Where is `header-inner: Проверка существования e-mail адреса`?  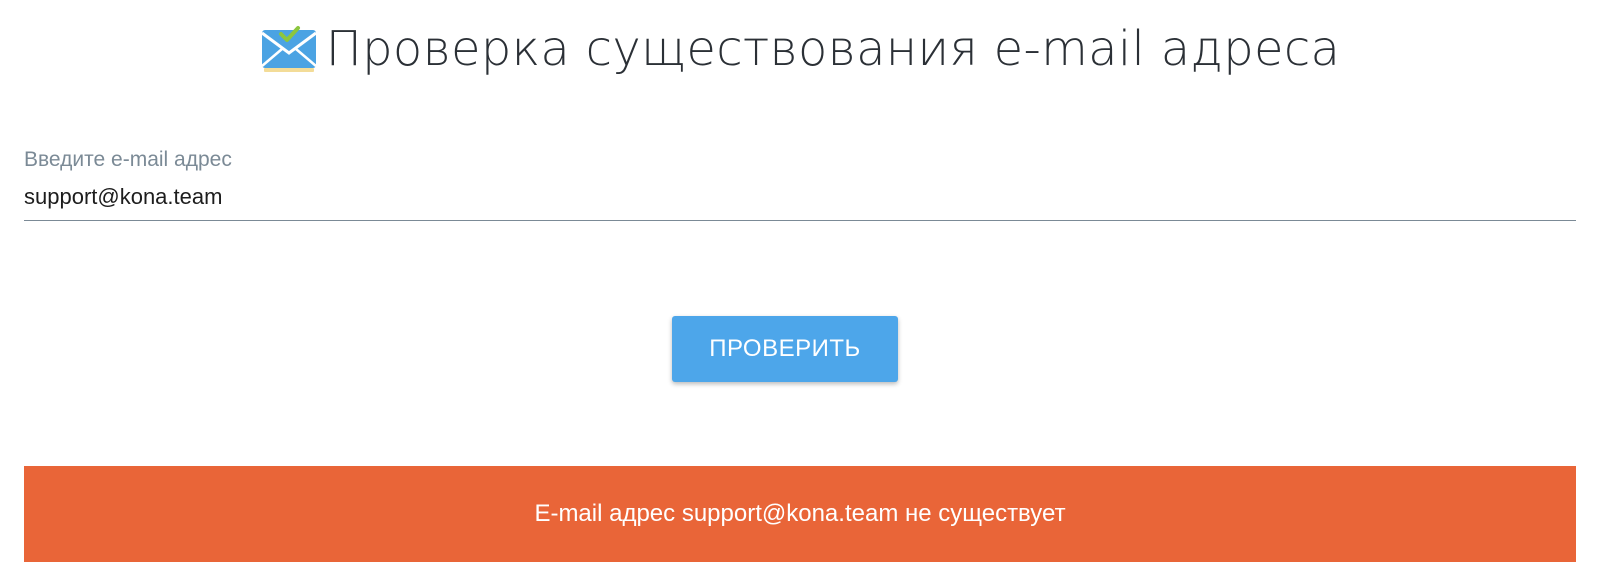 header-inner: Проверка существования e-mail адреса is located at coordinates (800, 49).